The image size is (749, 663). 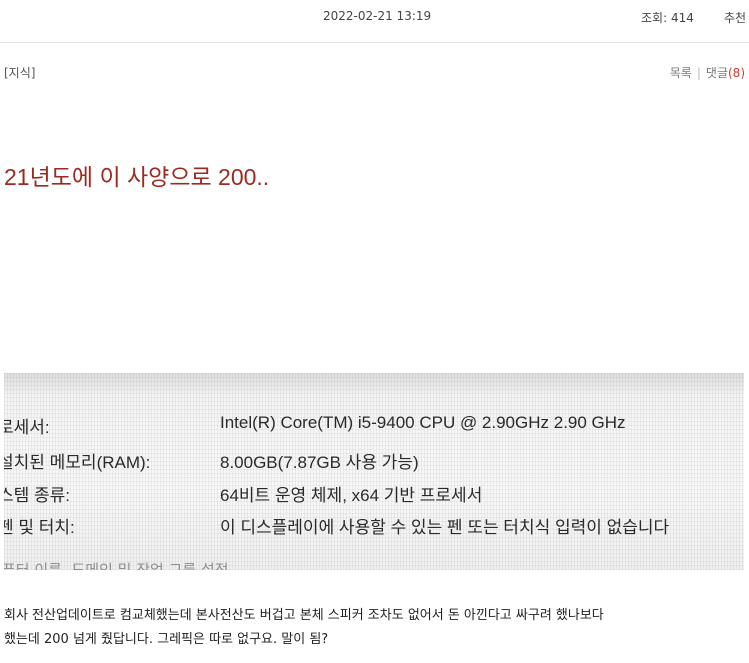 I want to click on comments-label: 댓글, so click(x=716, y=73).